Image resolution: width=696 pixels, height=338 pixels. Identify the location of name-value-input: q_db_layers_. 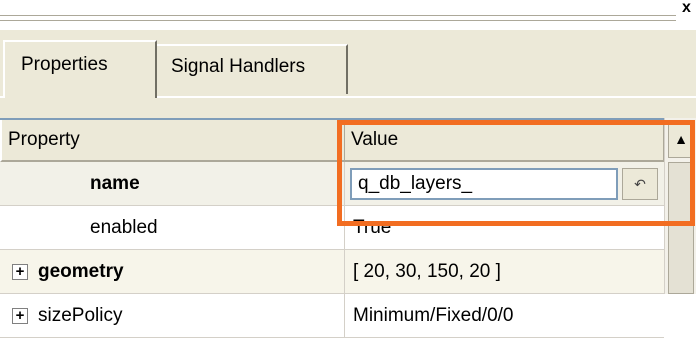
(484, 184).